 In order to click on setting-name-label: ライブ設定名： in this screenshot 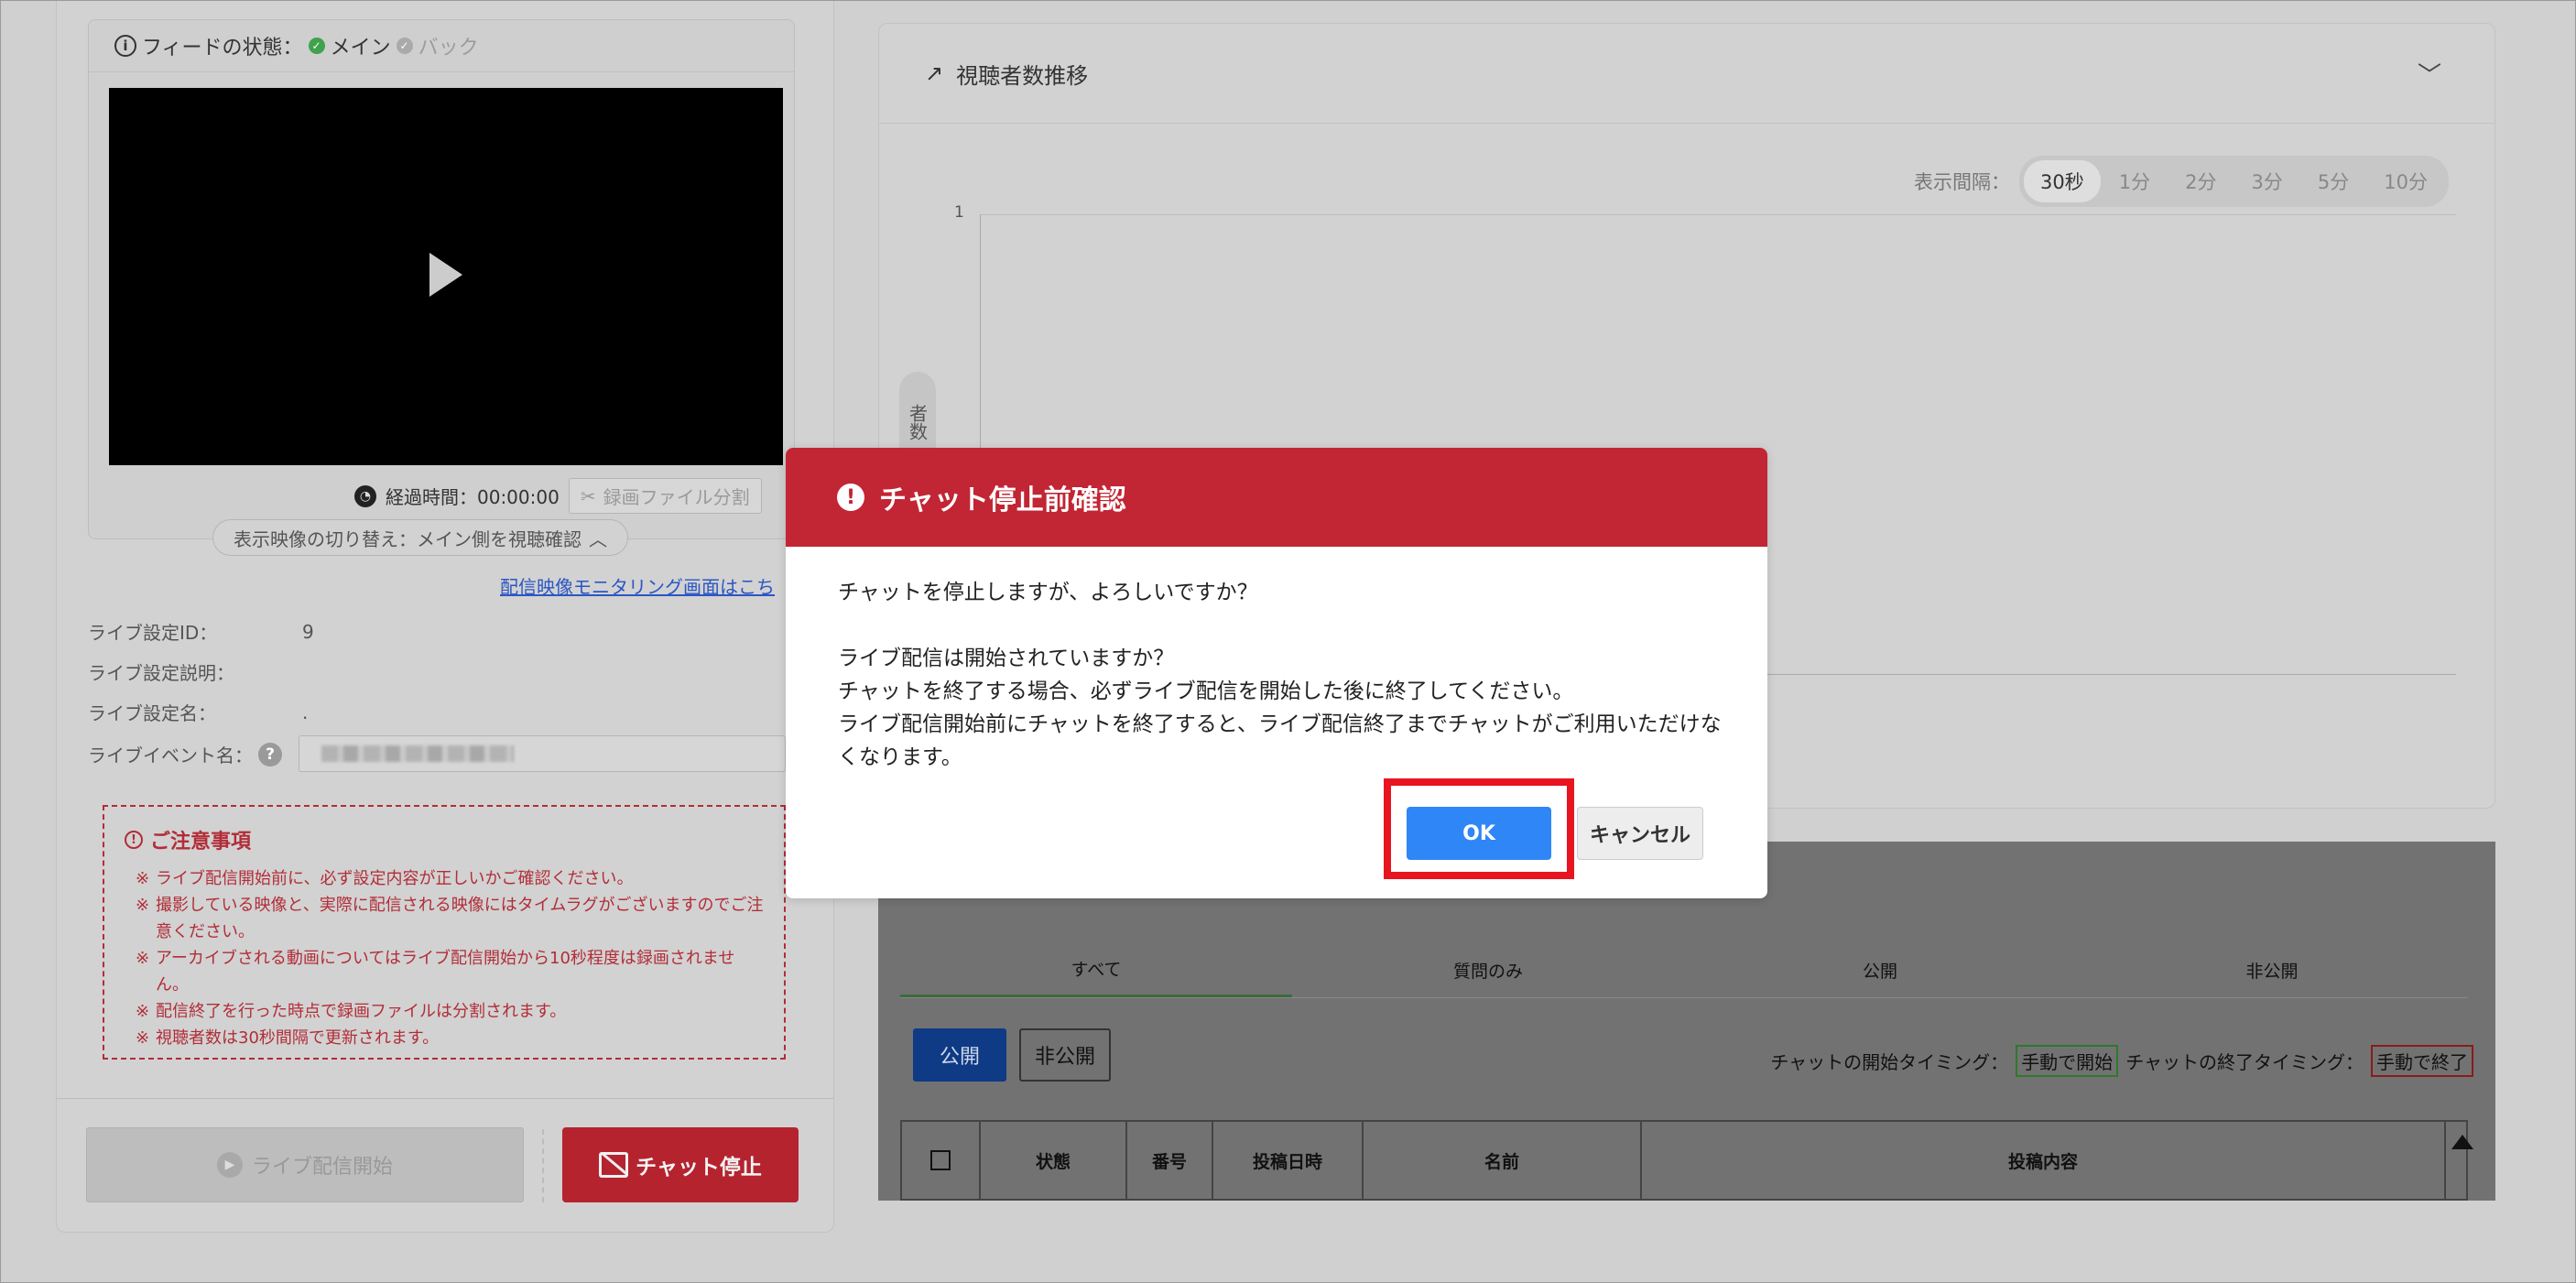, I will do `click(152, 713)`.